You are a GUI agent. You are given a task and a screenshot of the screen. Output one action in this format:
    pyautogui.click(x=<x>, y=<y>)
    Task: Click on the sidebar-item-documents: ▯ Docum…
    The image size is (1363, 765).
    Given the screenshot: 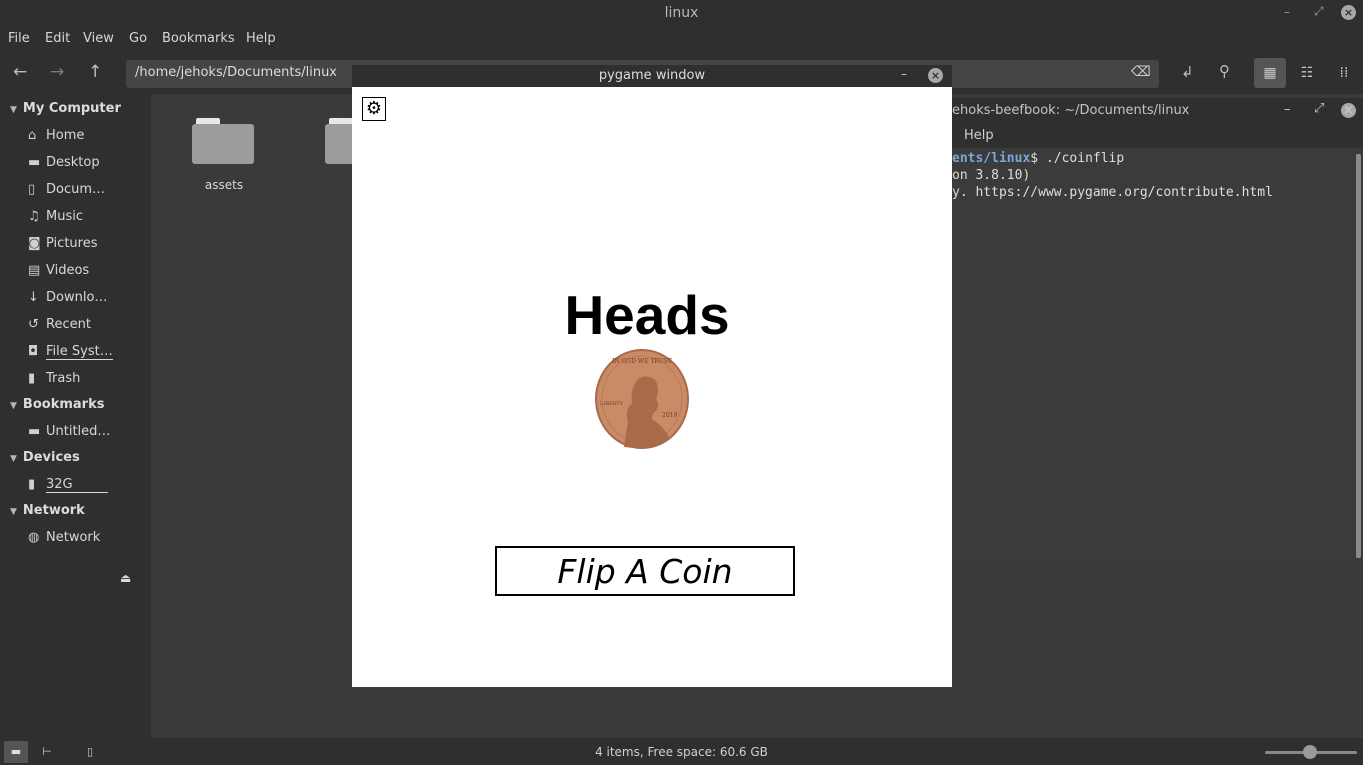 What is the action you would take?
    pyautogui.click(x=66, y=189)
    